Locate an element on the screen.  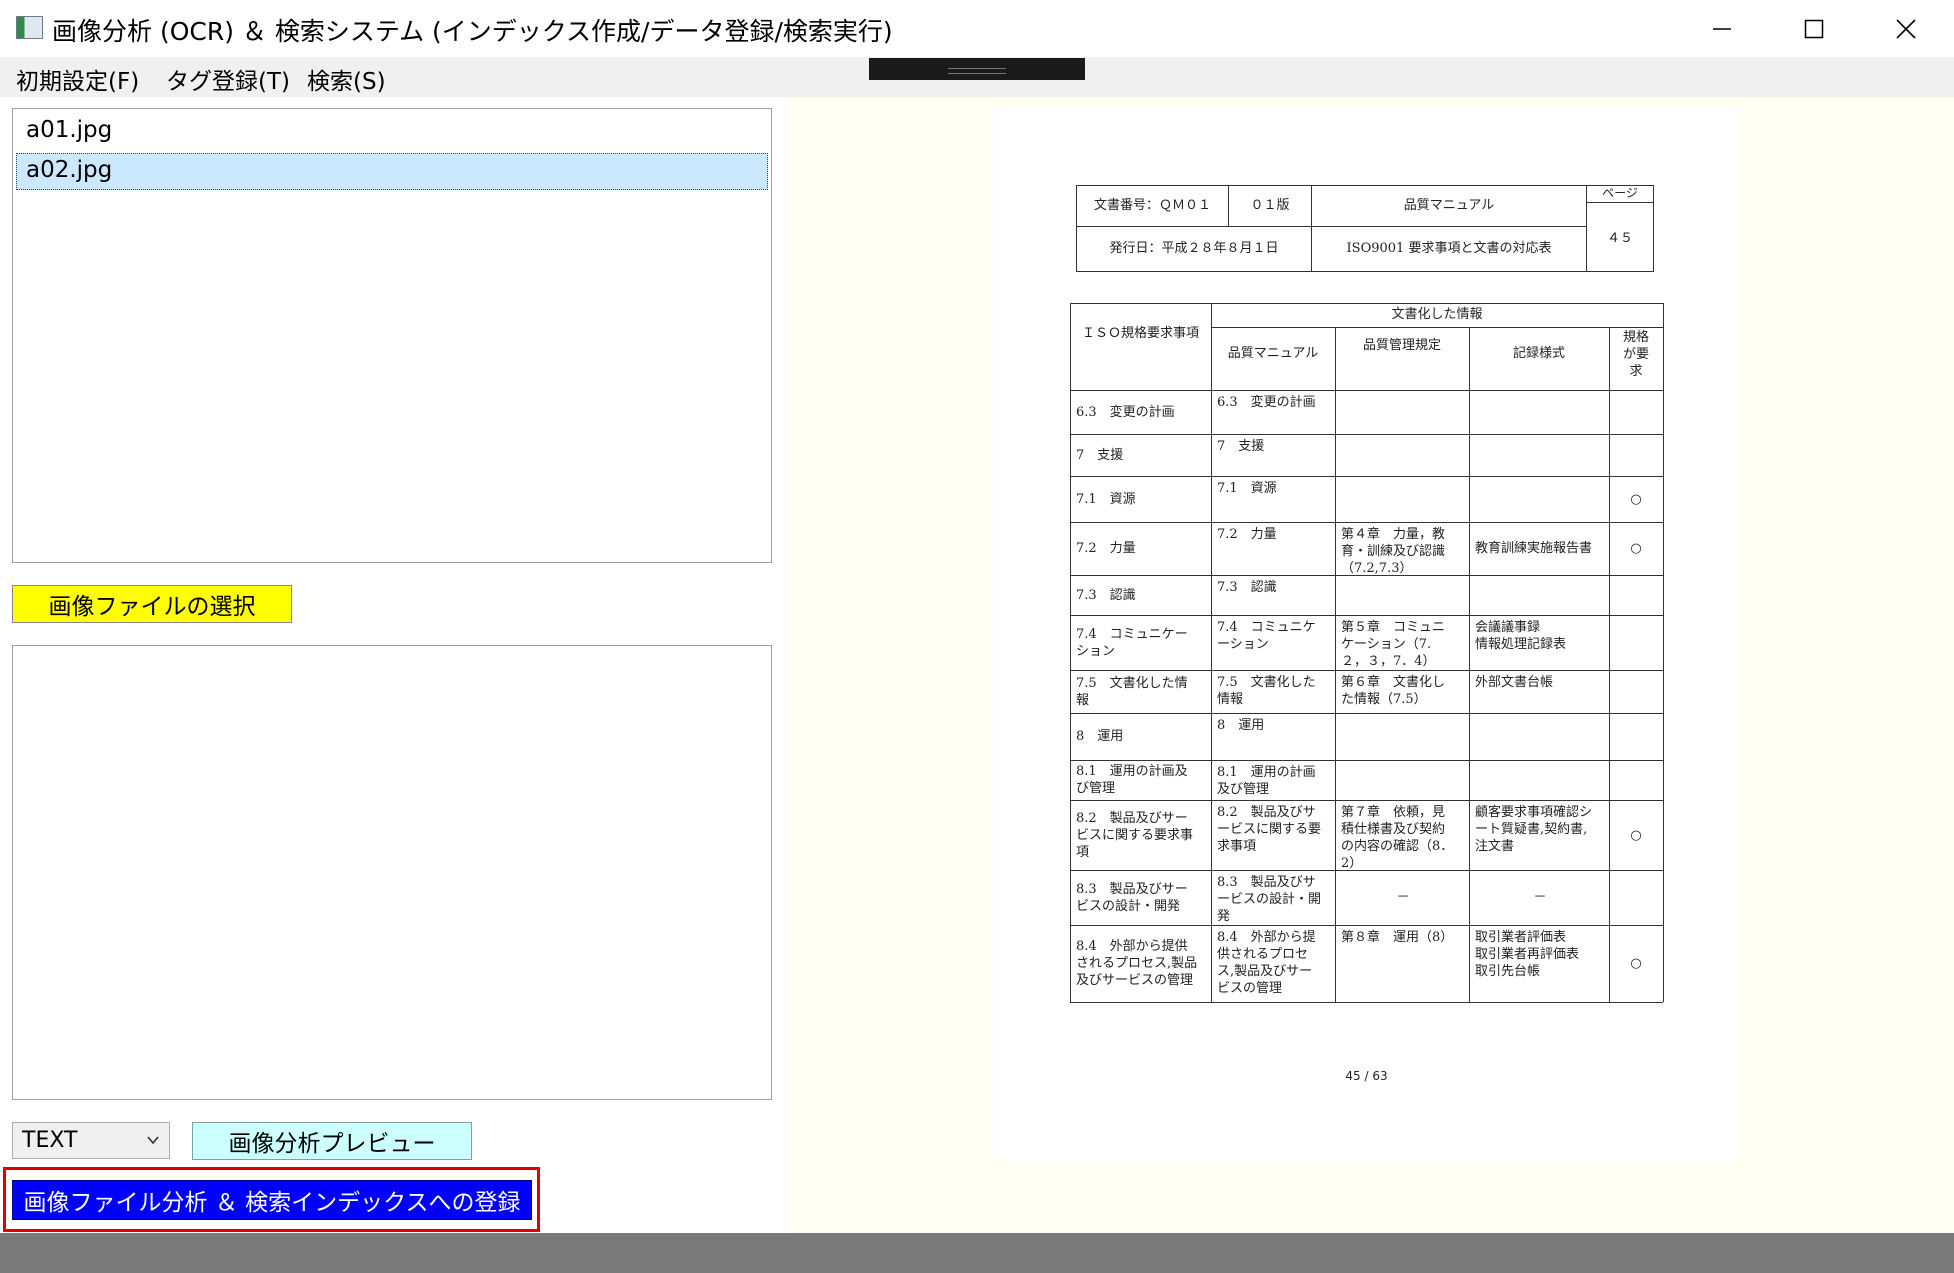
doc-number: 文書番号：ＱＭ０１ is located at coordinates (1152, 205).